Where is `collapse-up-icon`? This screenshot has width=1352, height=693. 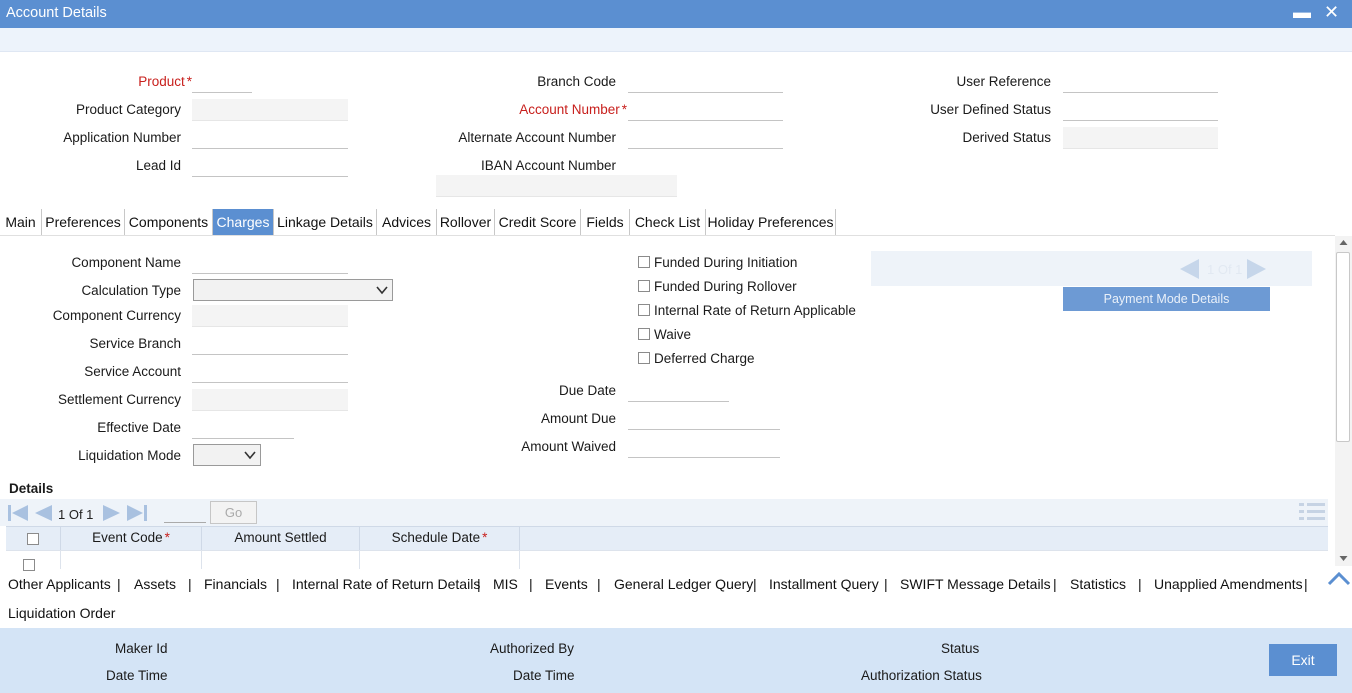
collapse-up-icon is located at coordinates (1339, 578).